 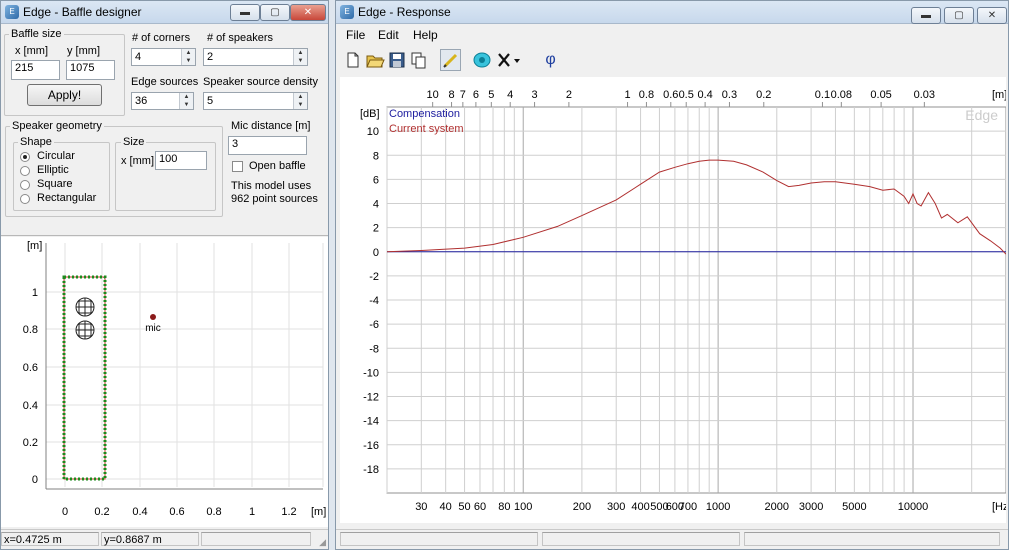 I want to click on top-axis-label: 4, so click(x=510, y=95).